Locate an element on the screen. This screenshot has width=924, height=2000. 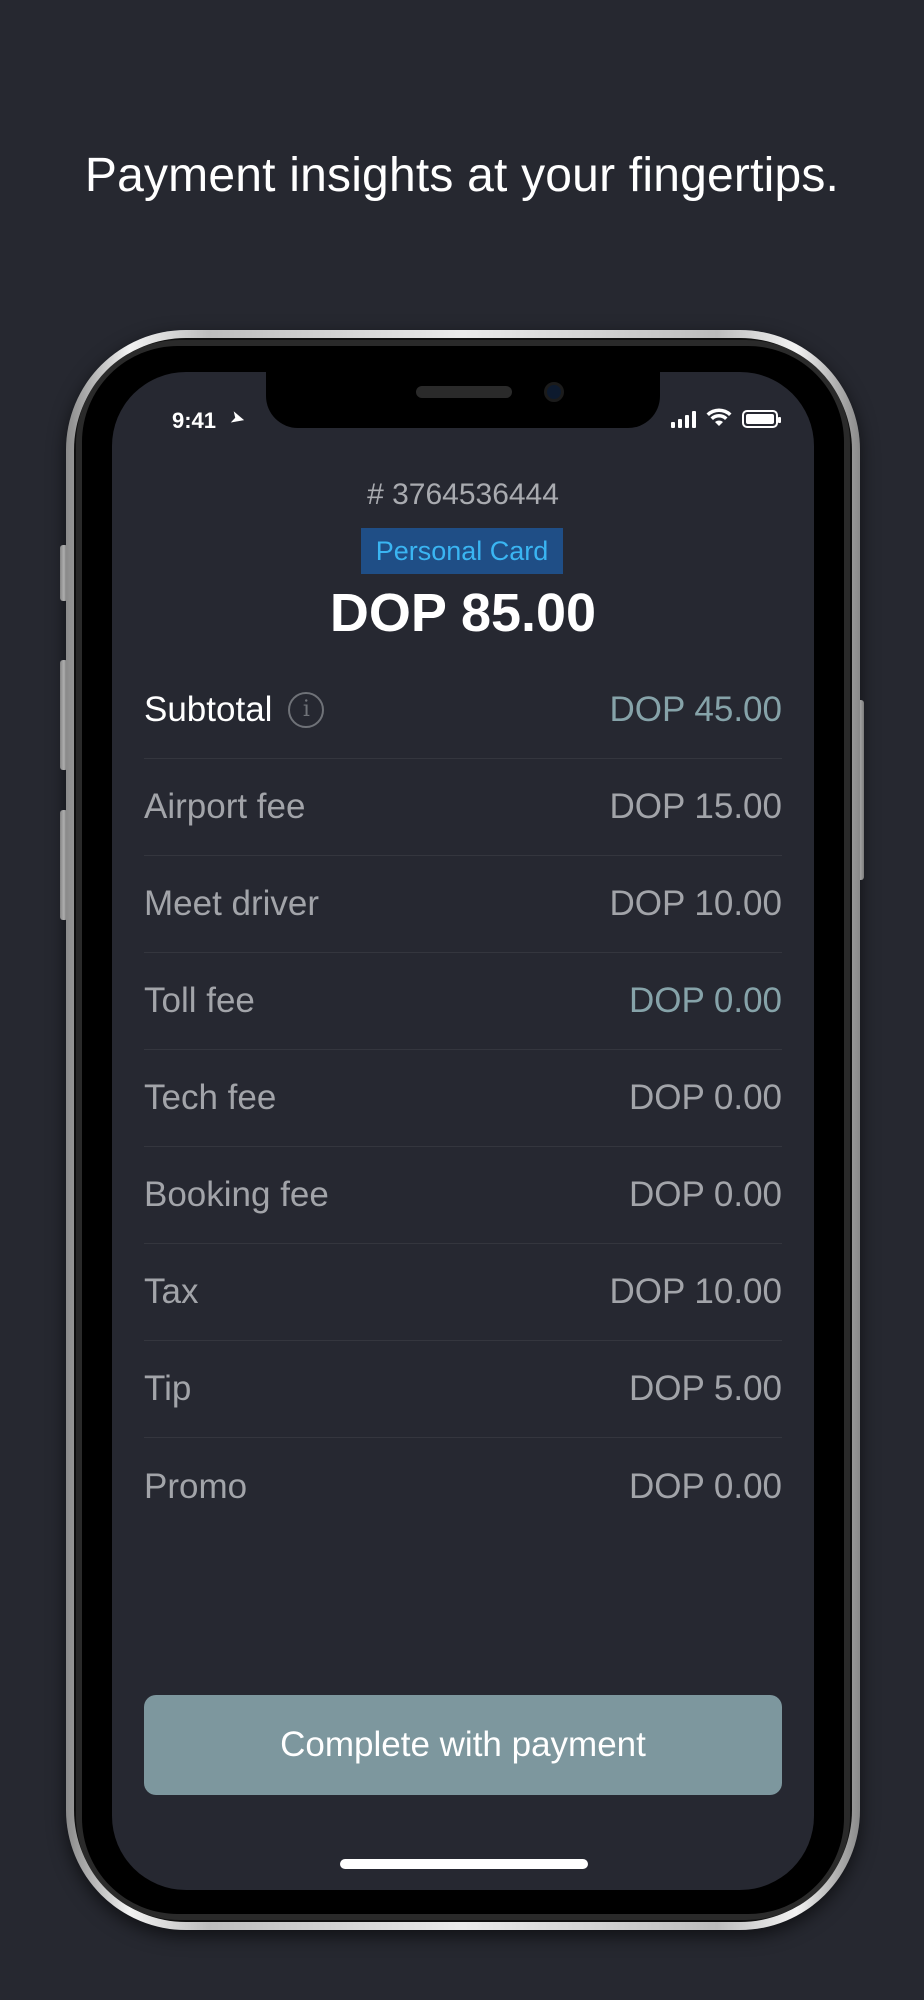
cellular-signal-icon is located at coordinates (683, 419).